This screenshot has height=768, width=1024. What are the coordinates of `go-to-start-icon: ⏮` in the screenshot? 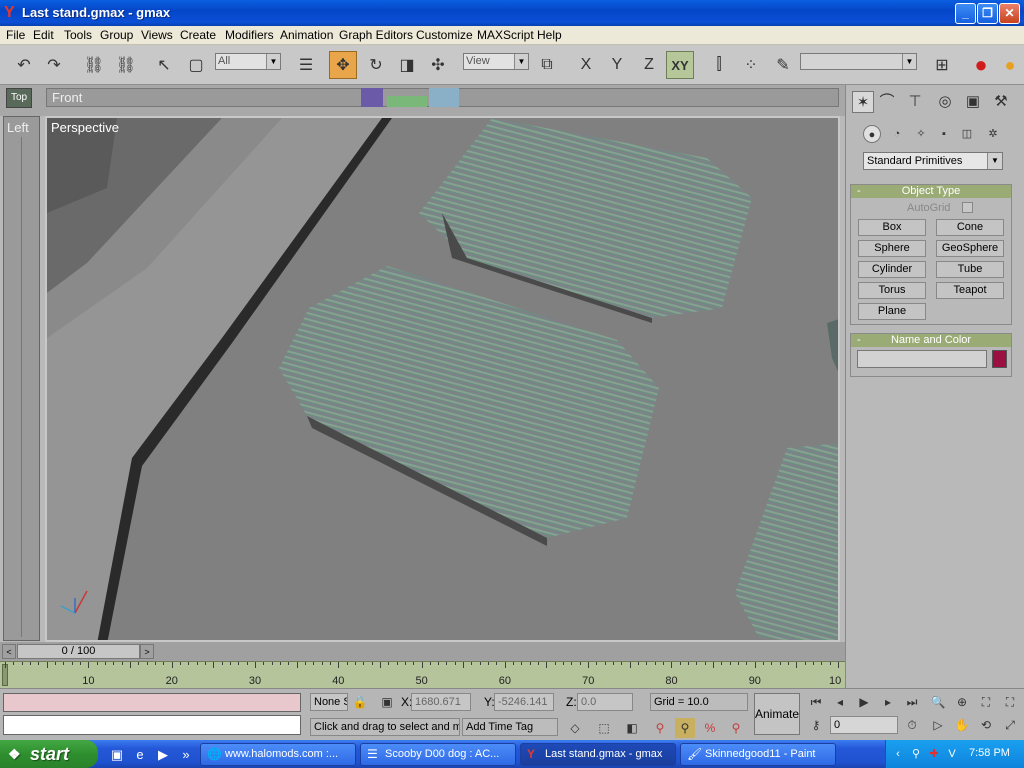 It's located at (816, 702).